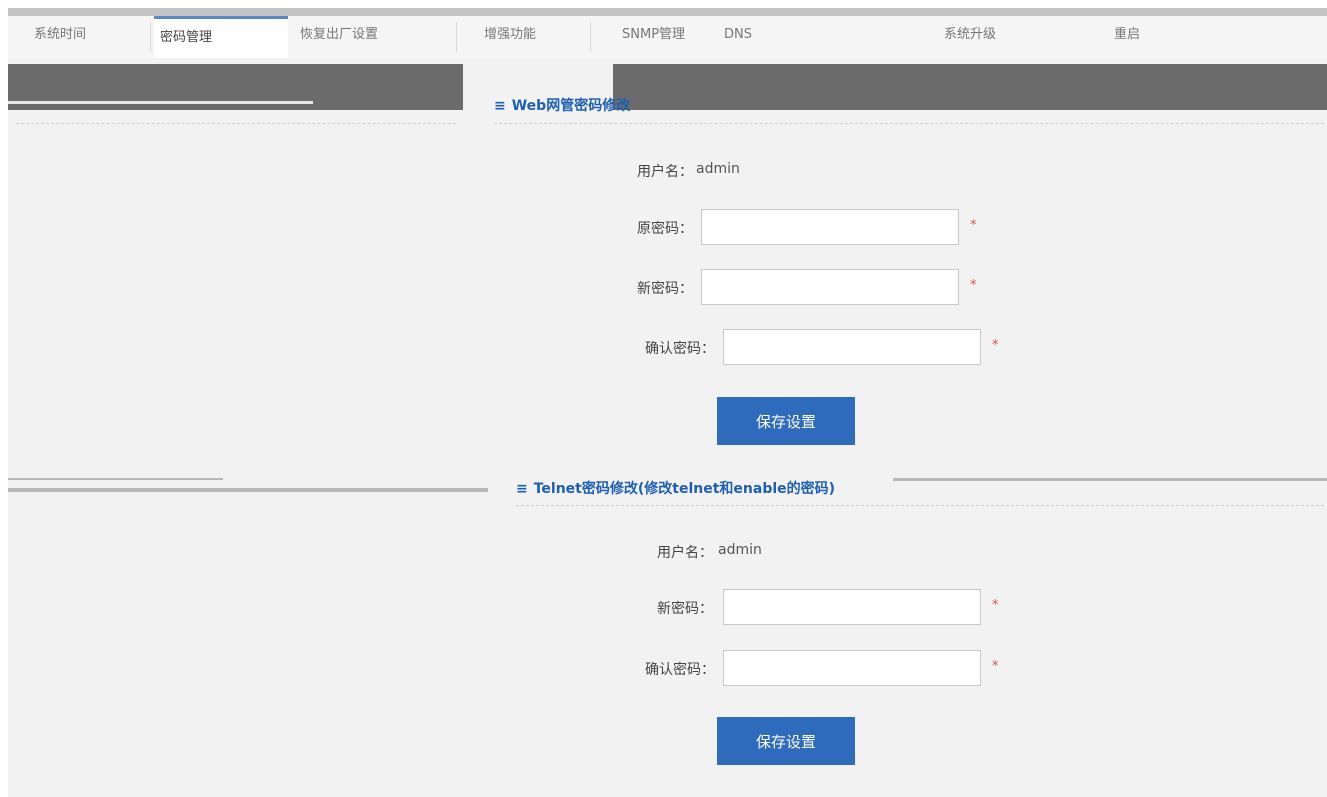 Image resolution: width=1327 pixels, height=797 pixels. Describe the element at coordinates (571, 106) in the screenshot. I see `web-section-title-text: Web网管密码修改` at that location.